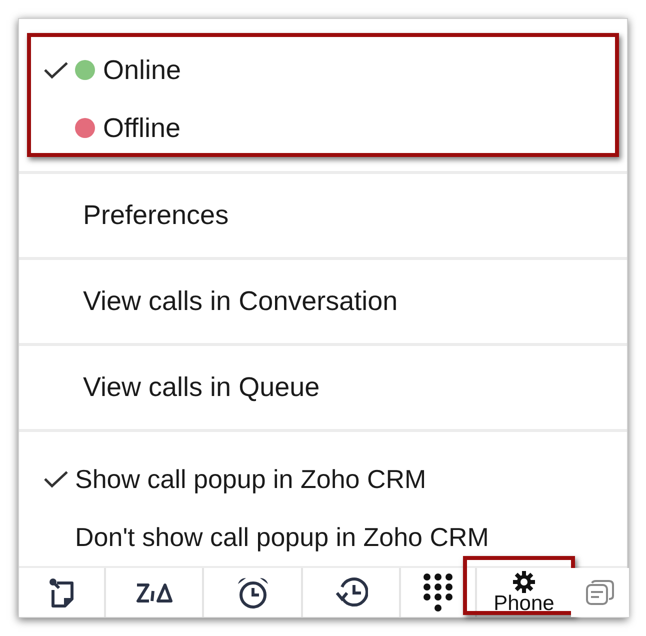 This screenshot has height=636, width=646. I want to click on dialpad-icon, so click(438, 592).